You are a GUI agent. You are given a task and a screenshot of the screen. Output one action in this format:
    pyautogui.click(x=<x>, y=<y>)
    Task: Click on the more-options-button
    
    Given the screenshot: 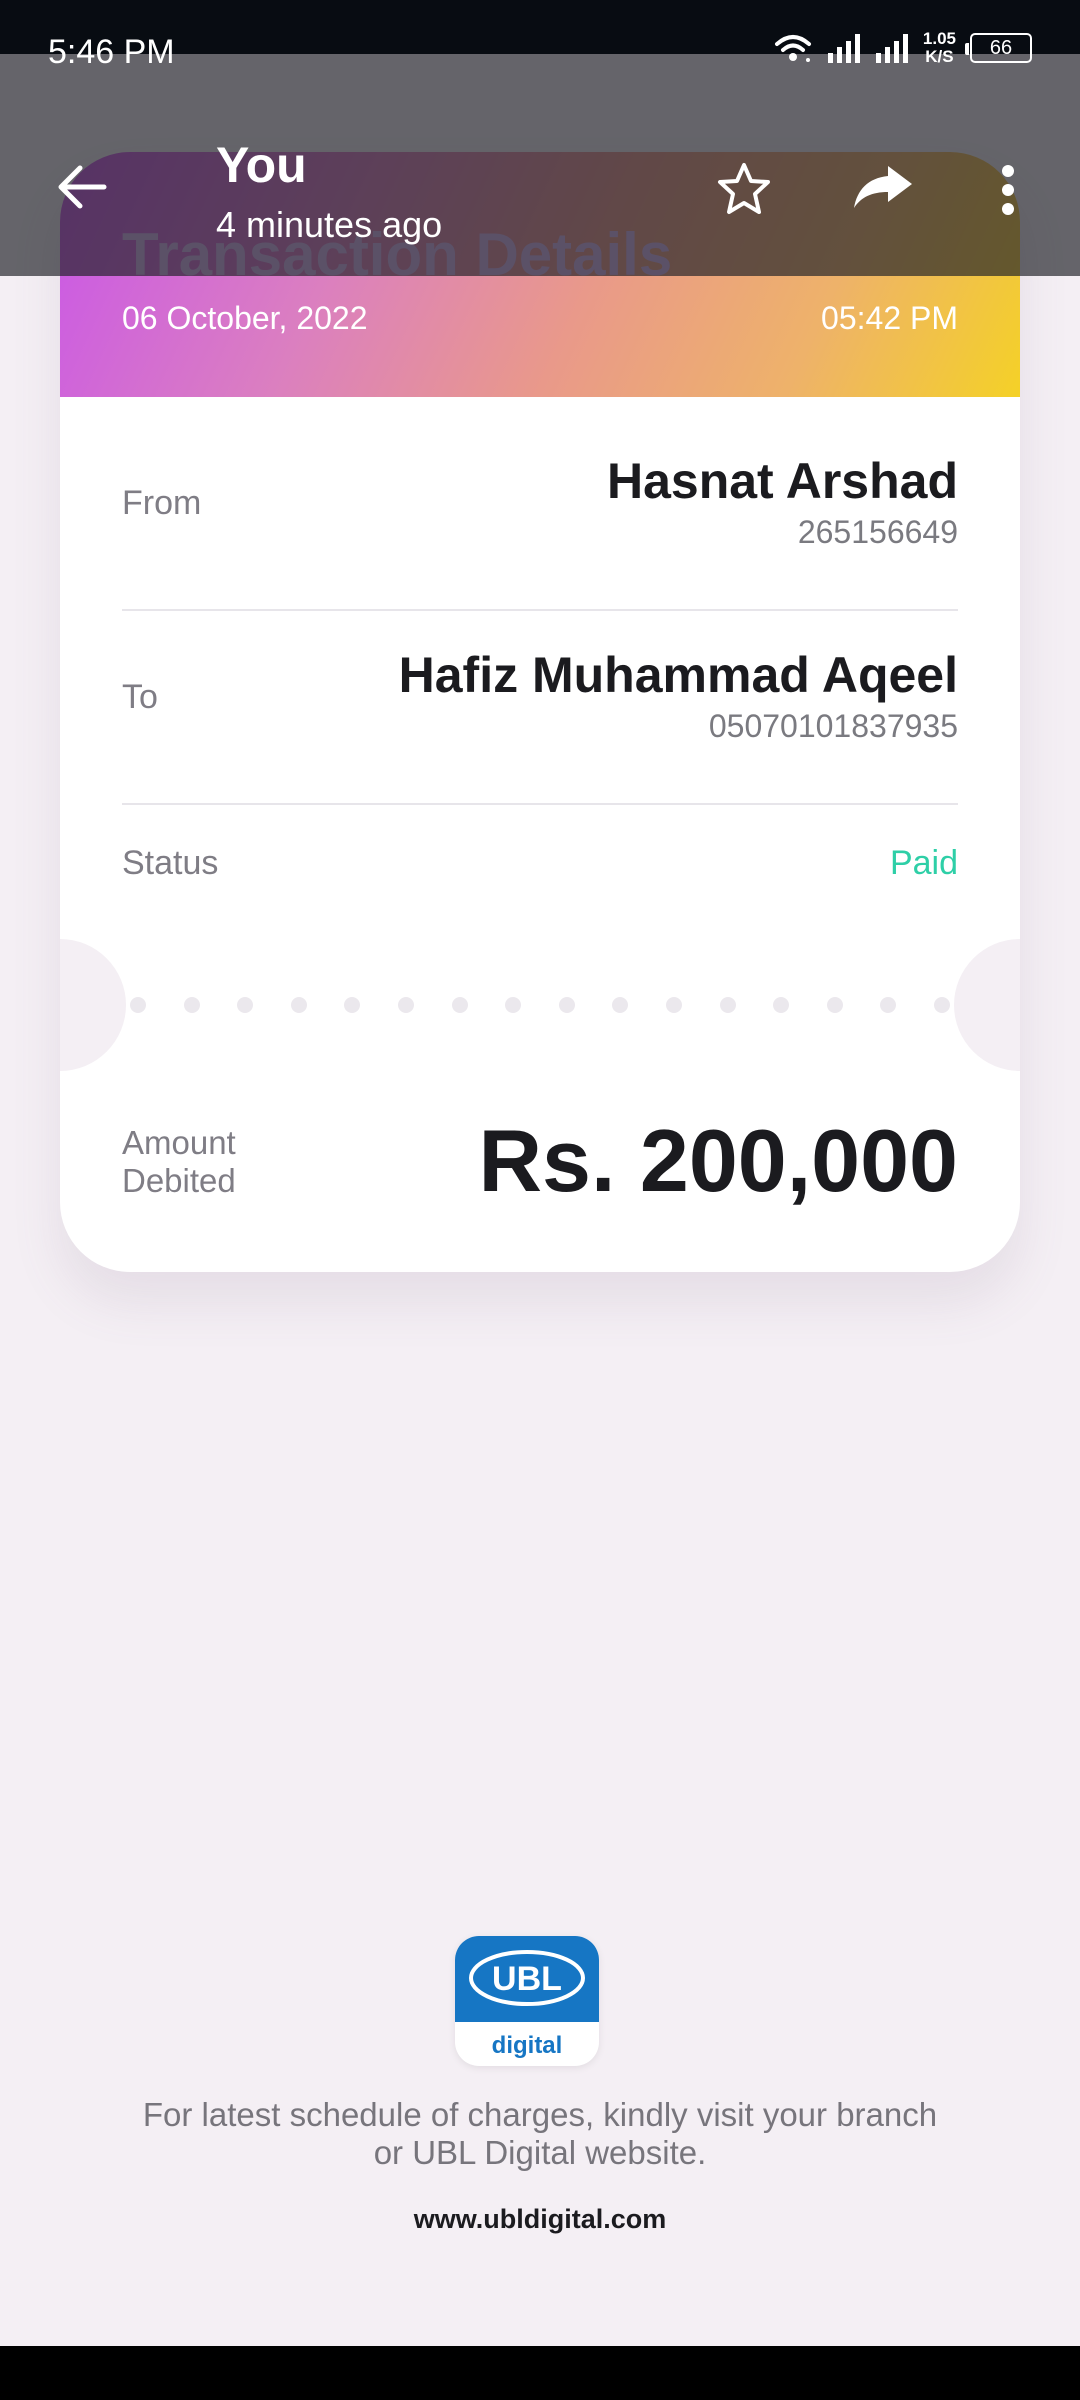 What is the action you would take?
    pyautogui.click(x=1008, y=192)
    